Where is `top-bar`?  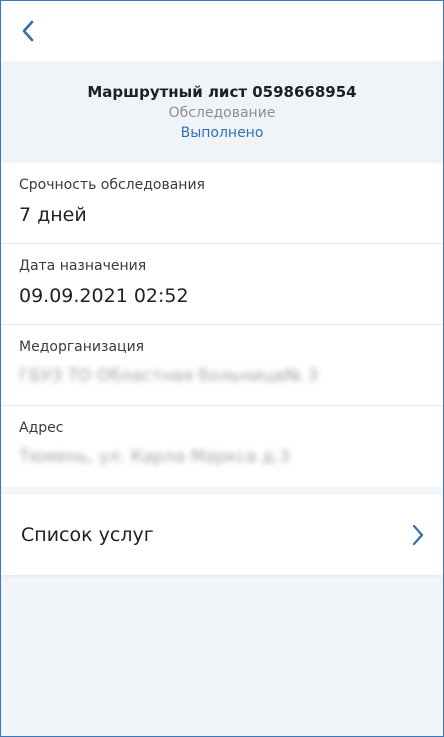
top-bar is located at coordinates (222, 31).